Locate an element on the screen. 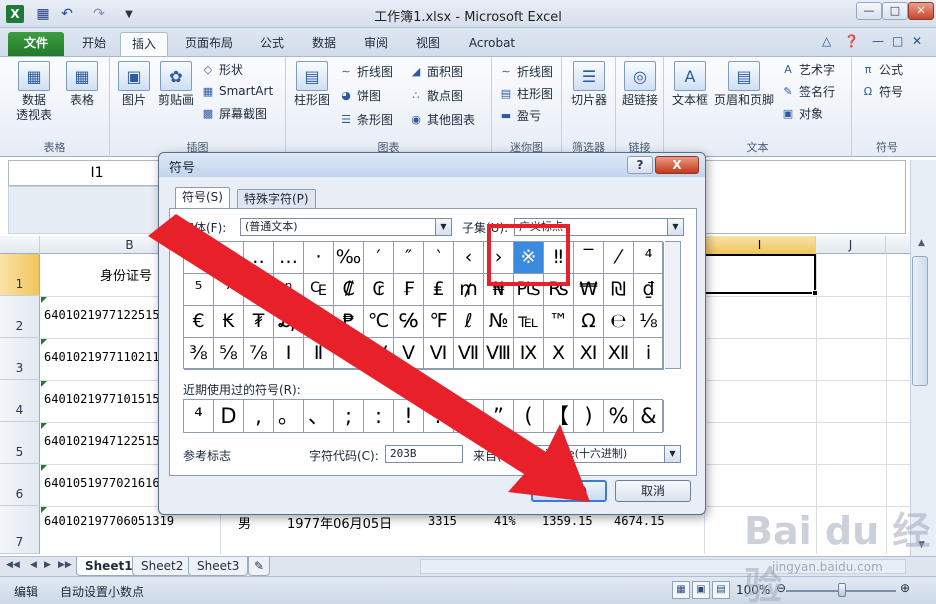  row-header-5: 5 is located at coordinates (20, 443).